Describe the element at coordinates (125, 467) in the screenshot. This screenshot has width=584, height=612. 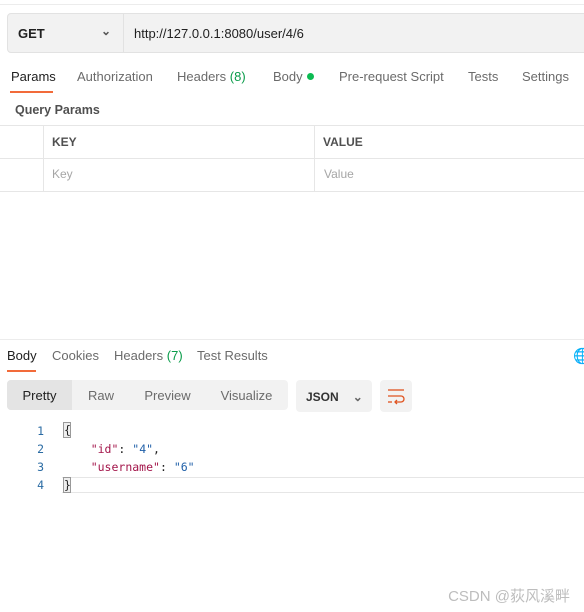
I see `json-key: "username"` at that location.